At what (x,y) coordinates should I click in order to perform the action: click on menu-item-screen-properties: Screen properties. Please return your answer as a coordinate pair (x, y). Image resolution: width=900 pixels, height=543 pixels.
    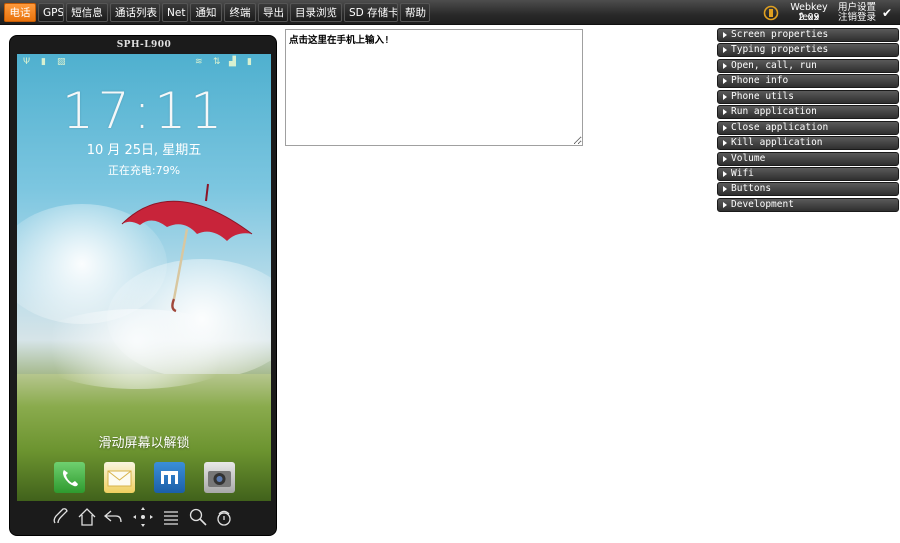
    Looking at the image, I should click on (808, 35).